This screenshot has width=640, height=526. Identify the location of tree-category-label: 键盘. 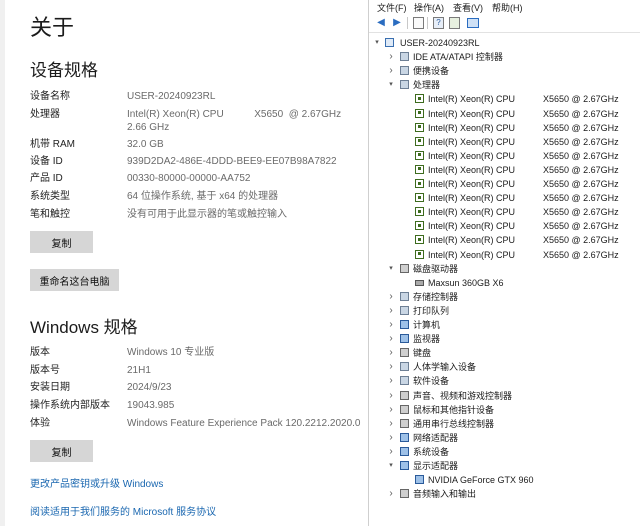
(422, 353).